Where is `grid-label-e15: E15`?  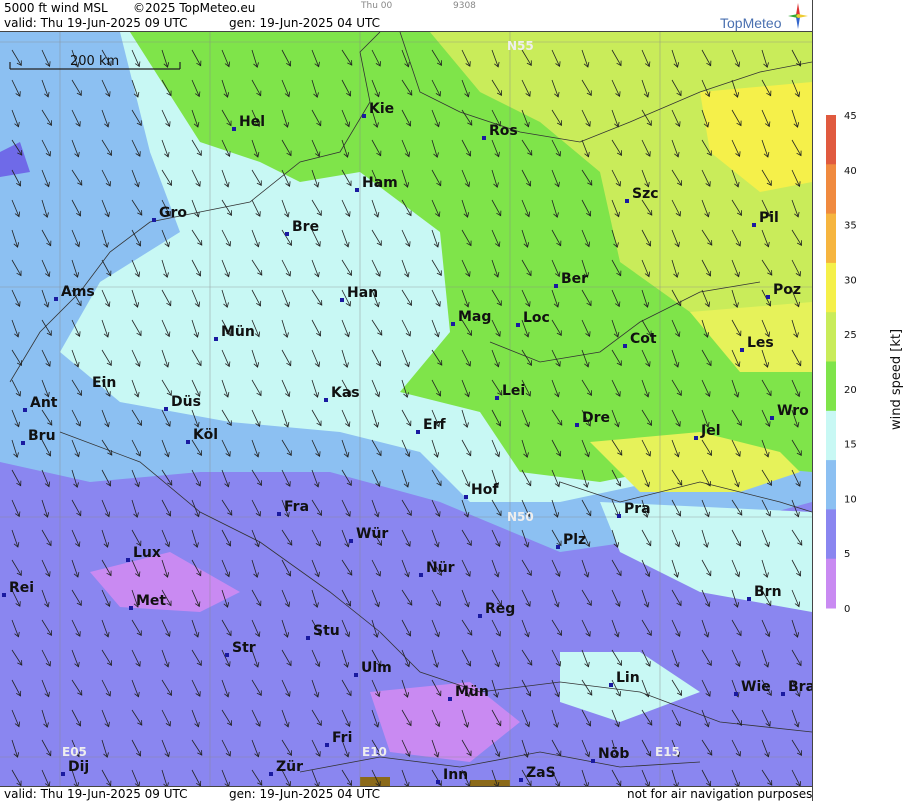
grid-label-e15: E15 is located at coordinates (667, 752).